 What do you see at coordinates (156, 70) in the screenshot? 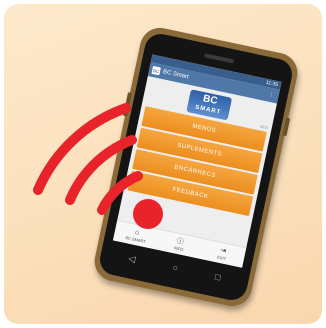
I see `app-logo-icon: BC` at bounding box center [156, 70].